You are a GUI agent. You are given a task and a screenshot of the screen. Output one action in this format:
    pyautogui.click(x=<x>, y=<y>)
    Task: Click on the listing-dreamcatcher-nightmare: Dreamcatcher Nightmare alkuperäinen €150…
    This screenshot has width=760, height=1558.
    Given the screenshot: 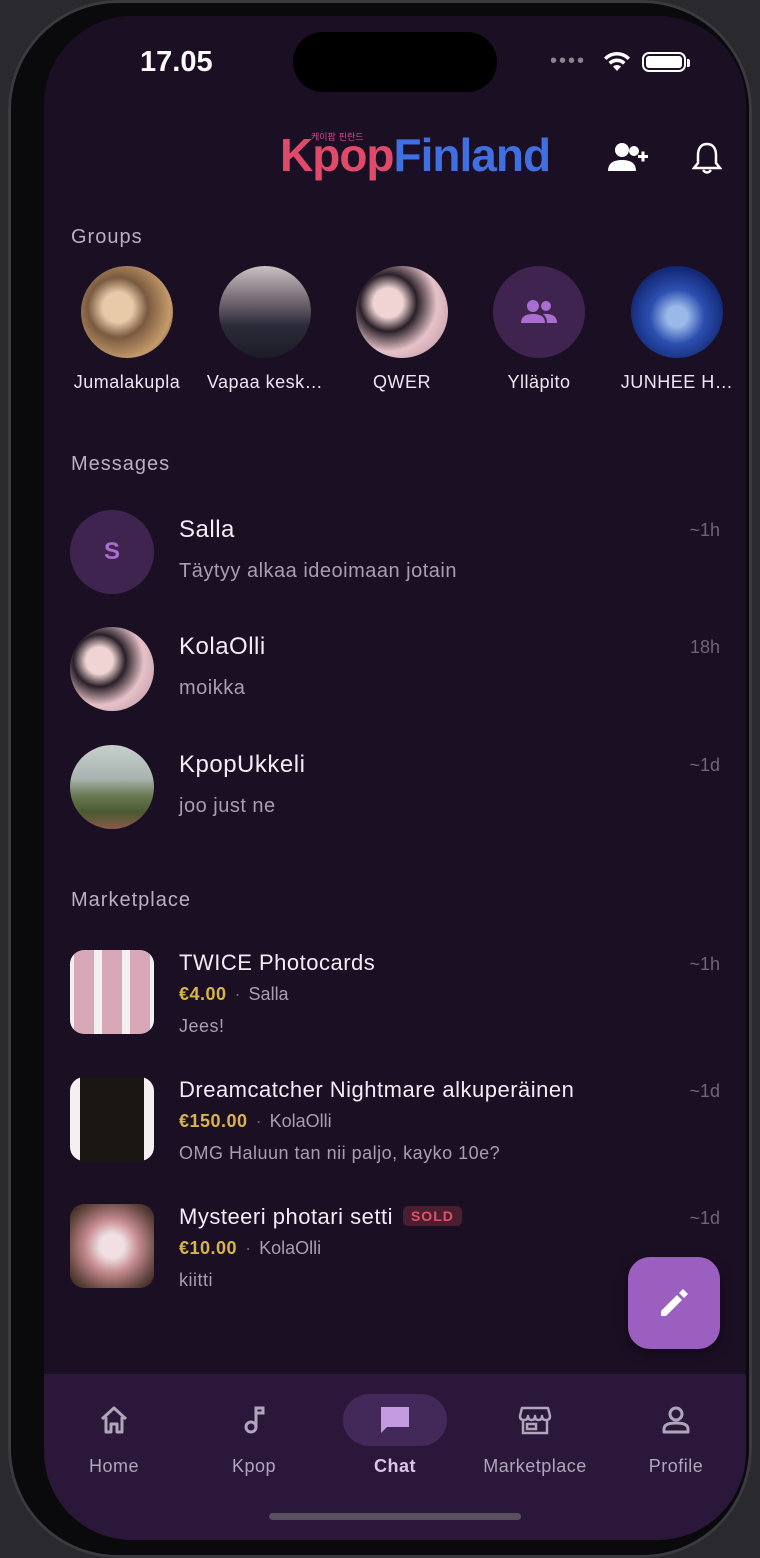 What is the action you would take?
    pyautogui.click(x=395, y=1132)
    